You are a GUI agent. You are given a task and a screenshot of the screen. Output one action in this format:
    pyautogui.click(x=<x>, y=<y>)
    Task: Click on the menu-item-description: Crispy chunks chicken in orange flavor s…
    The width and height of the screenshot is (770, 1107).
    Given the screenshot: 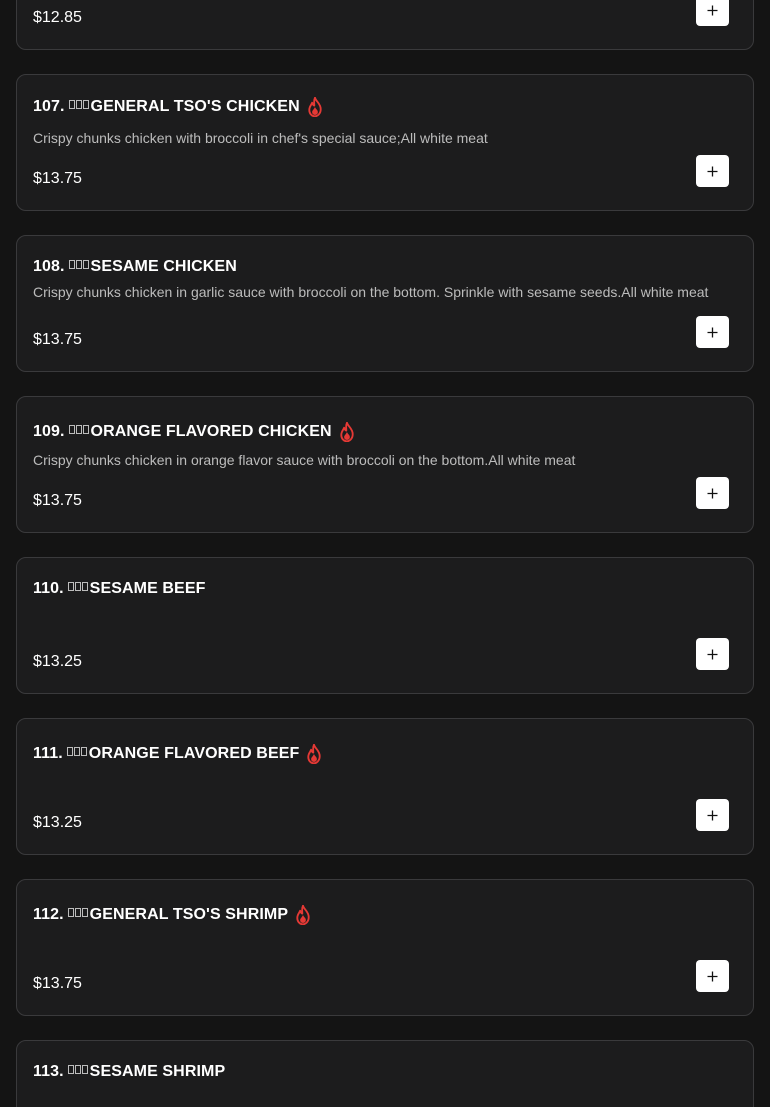 What is the action you would take?
    pyautogui.click(x=304, y=460)
    